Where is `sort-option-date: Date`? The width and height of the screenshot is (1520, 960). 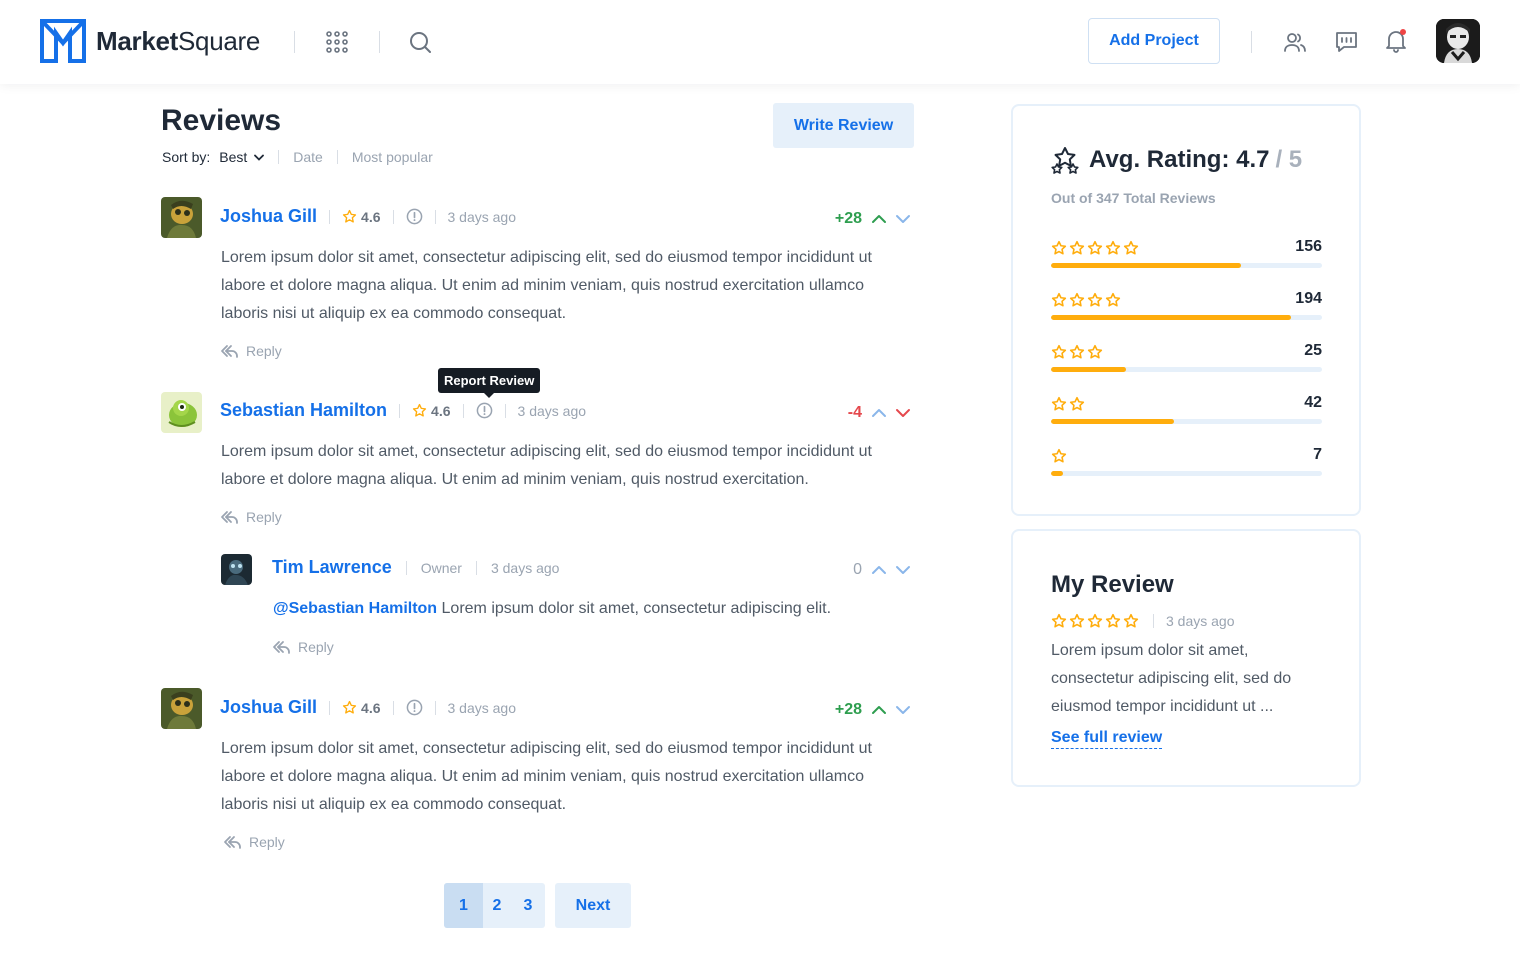 sort-option-date: Date is located at coordinates (308, 157).